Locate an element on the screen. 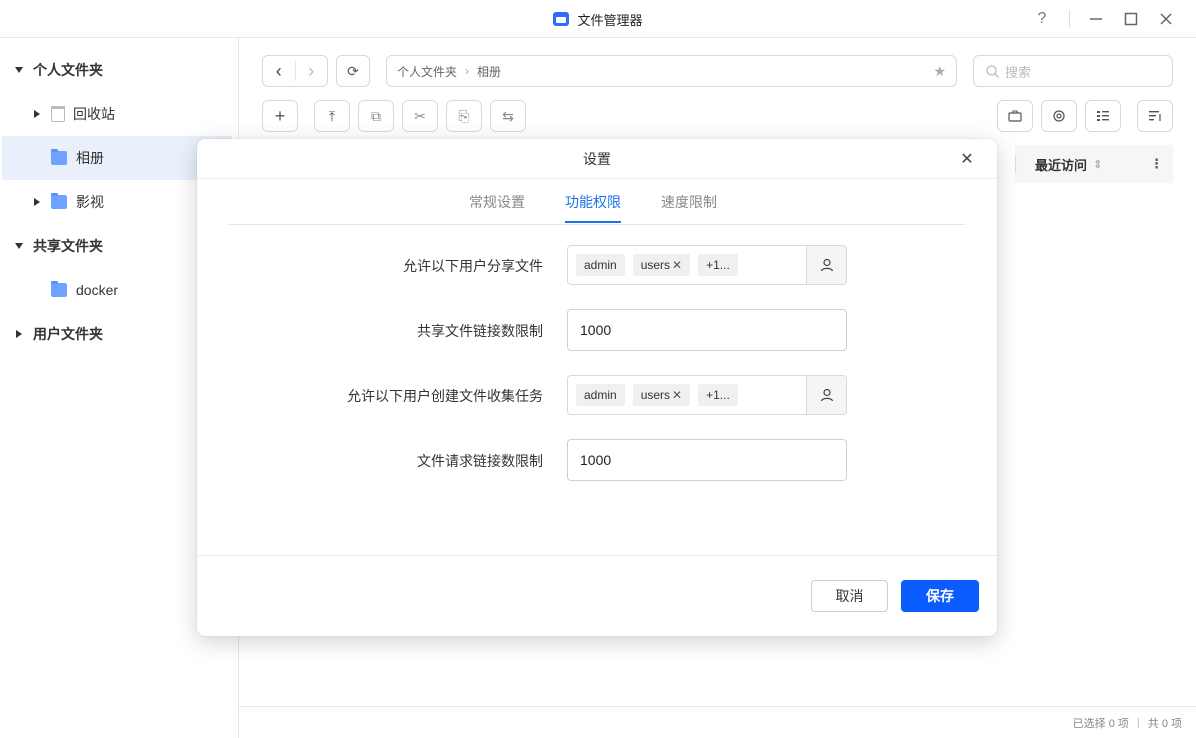  briefcase-icon is located at coordinates (1015, 116).